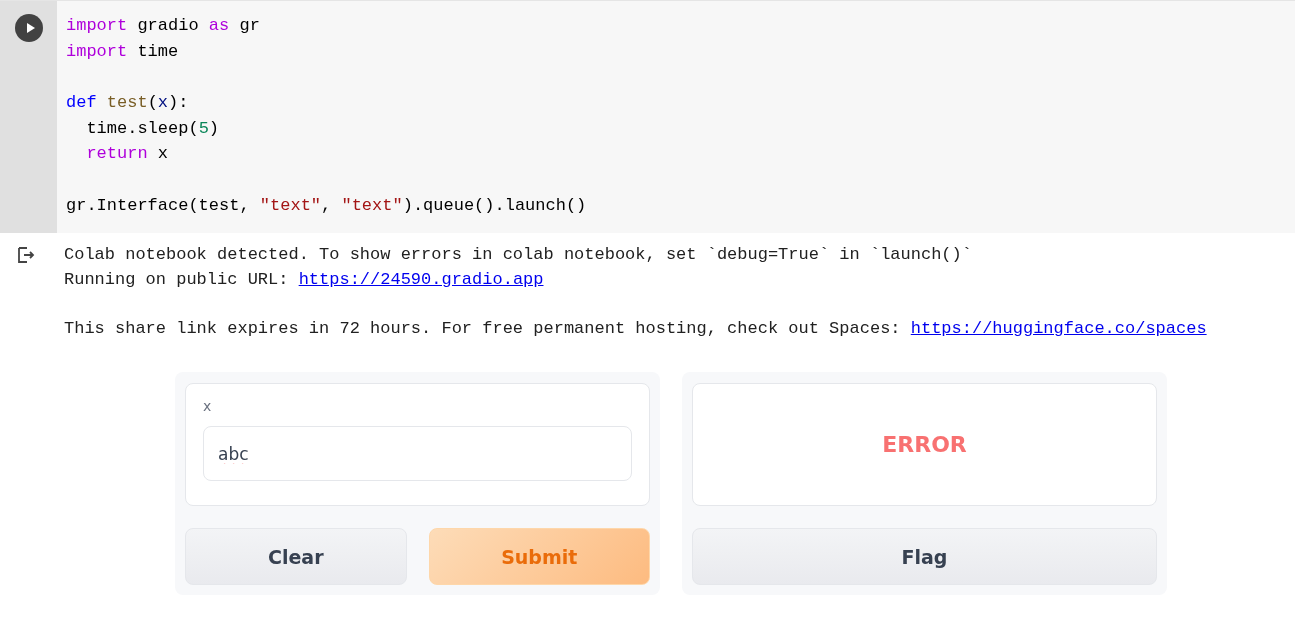 Image resolution: width=1295 pixels, height=632 pixels. What do you see at coordinates (26, 255) in the screenshot?
I see `output-icon` at bounding box center [26, 255].